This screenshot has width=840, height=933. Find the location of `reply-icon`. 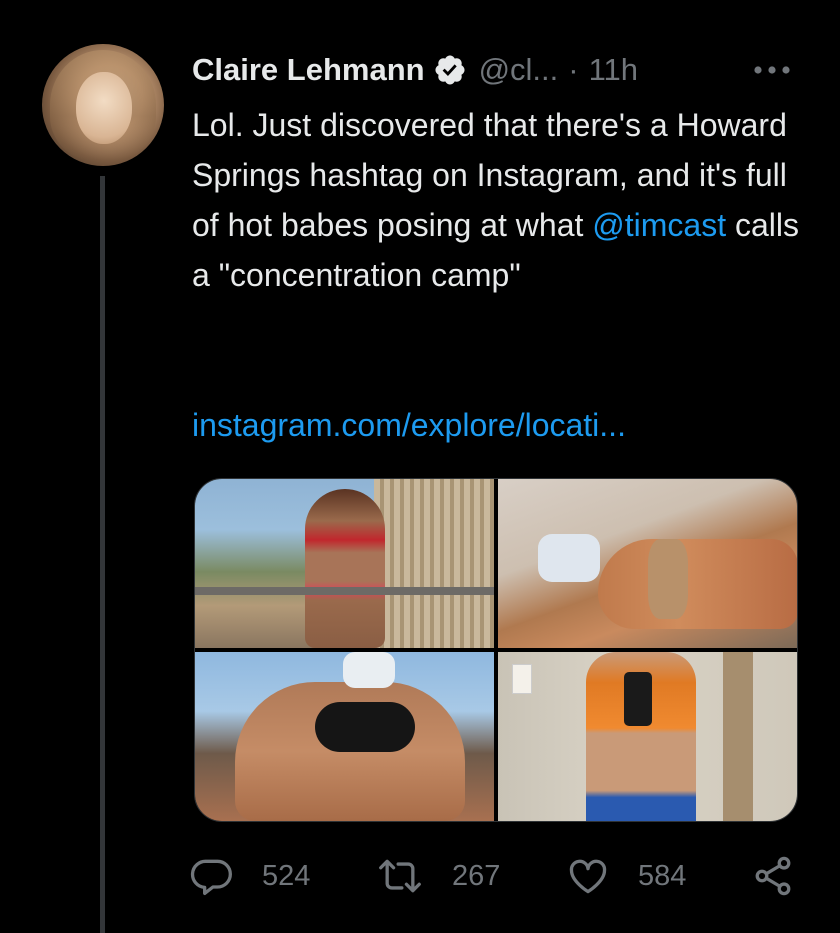

reply-icon is located at coordinates (212, 876).